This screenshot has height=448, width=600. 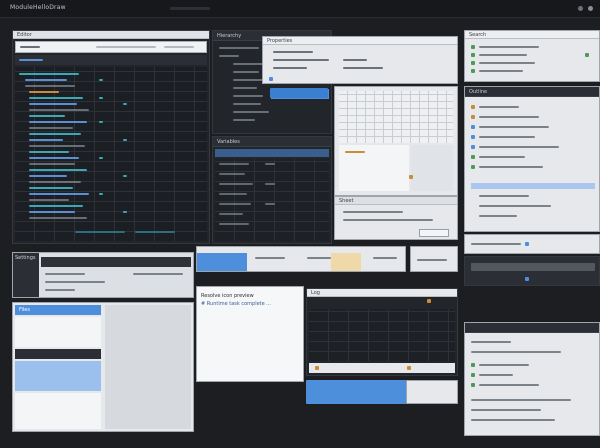 What do you see at coordinates (532, 244) in the screenshot?
I see `filter-strip` at bounding box center [532, 244].